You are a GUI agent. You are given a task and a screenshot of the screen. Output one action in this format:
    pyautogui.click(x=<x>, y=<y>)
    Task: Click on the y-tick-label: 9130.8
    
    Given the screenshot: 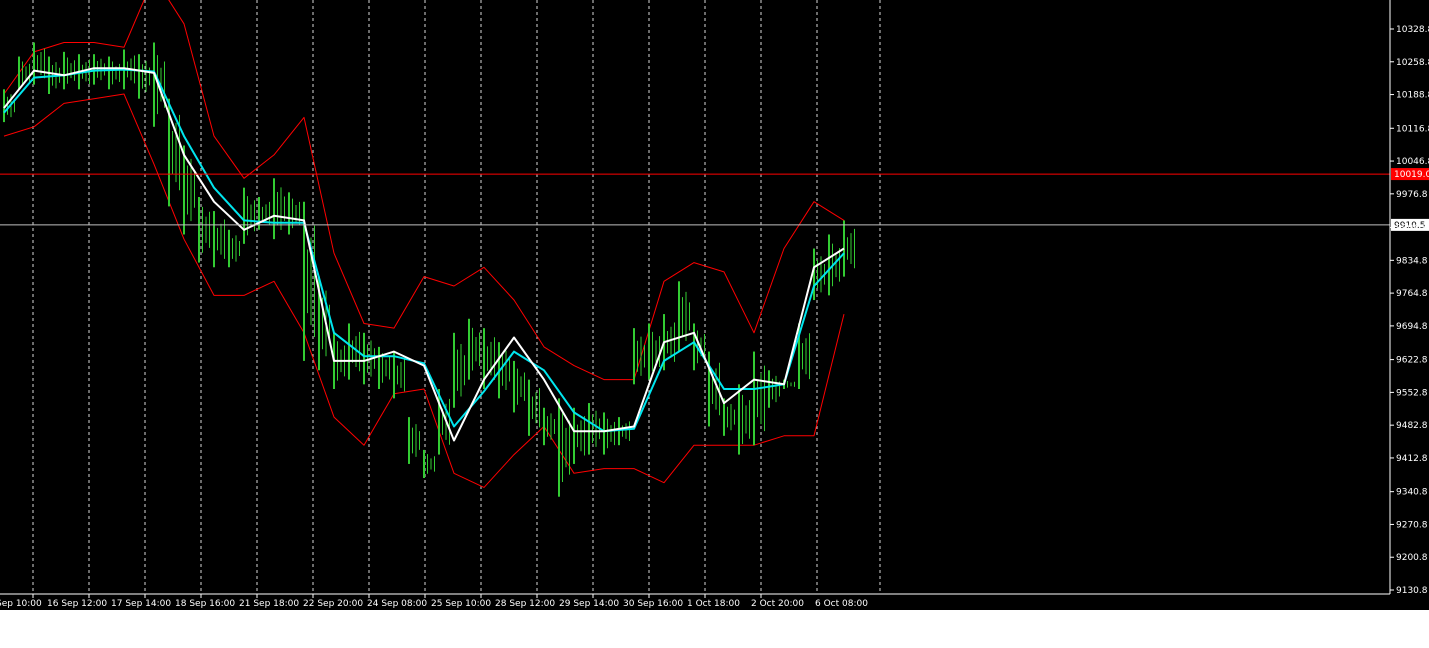 What is the action you would take?
    pyautogui.click(x=1412, y=591)
    